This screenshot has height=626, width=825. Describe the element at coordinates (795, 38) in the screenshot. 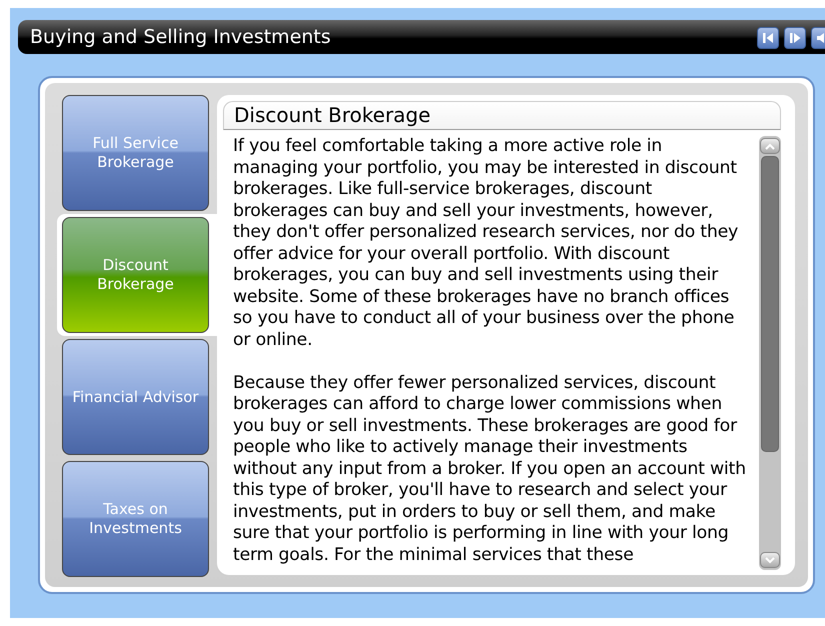

I see `next-button` at that location.